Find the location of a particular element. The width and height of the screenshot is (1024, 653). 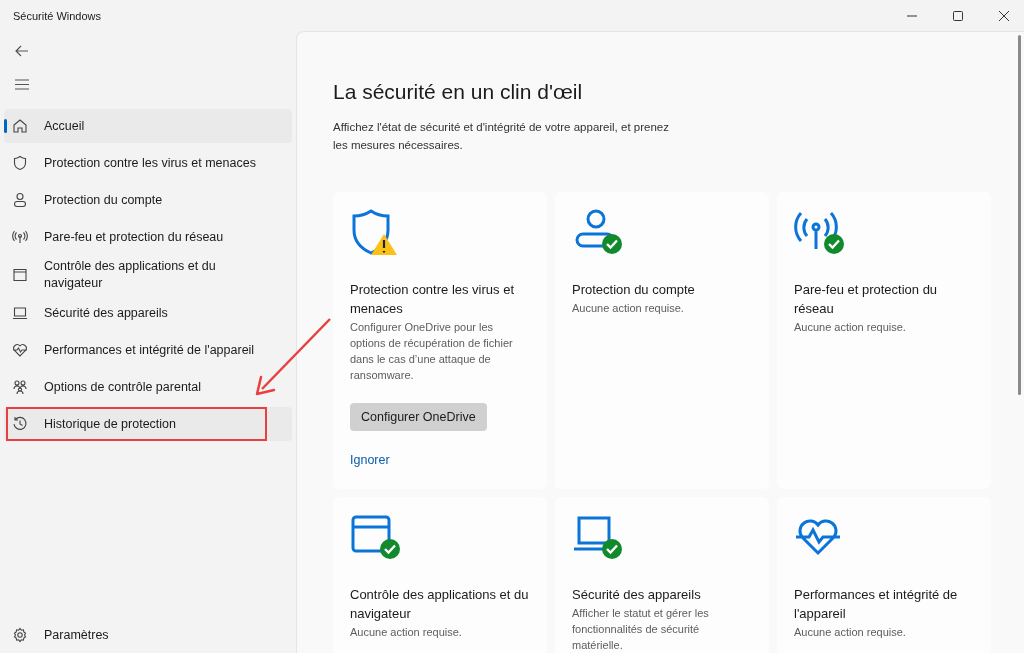

status-card: Protection contre les virus et menaces Configurer OneDrive pour les options de récupération de fichier dans le cas d’une attaque de ransomware. Configurer OneDrive Ignorer is located at coordinates (440, 340).